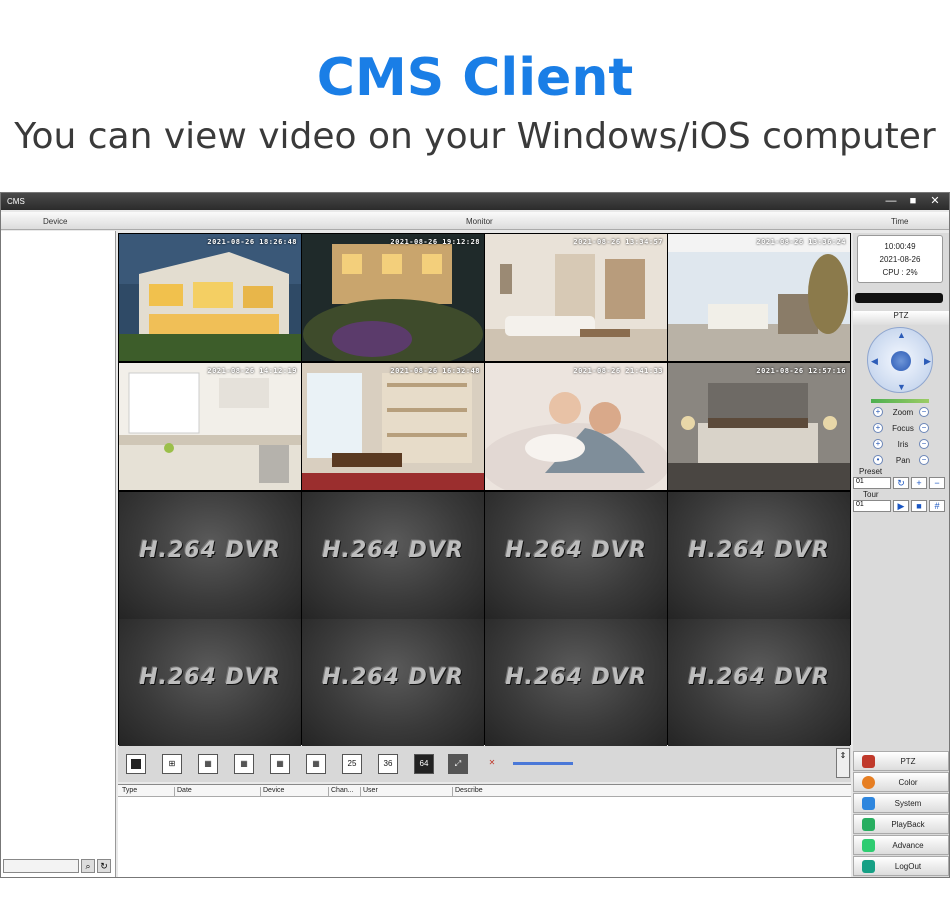 The image size is (950, 903). Describe the element at coordinates (393, 297) in the screenshot. I see `camera-tile-2: 2021-08-26 19:12:28` at that location.